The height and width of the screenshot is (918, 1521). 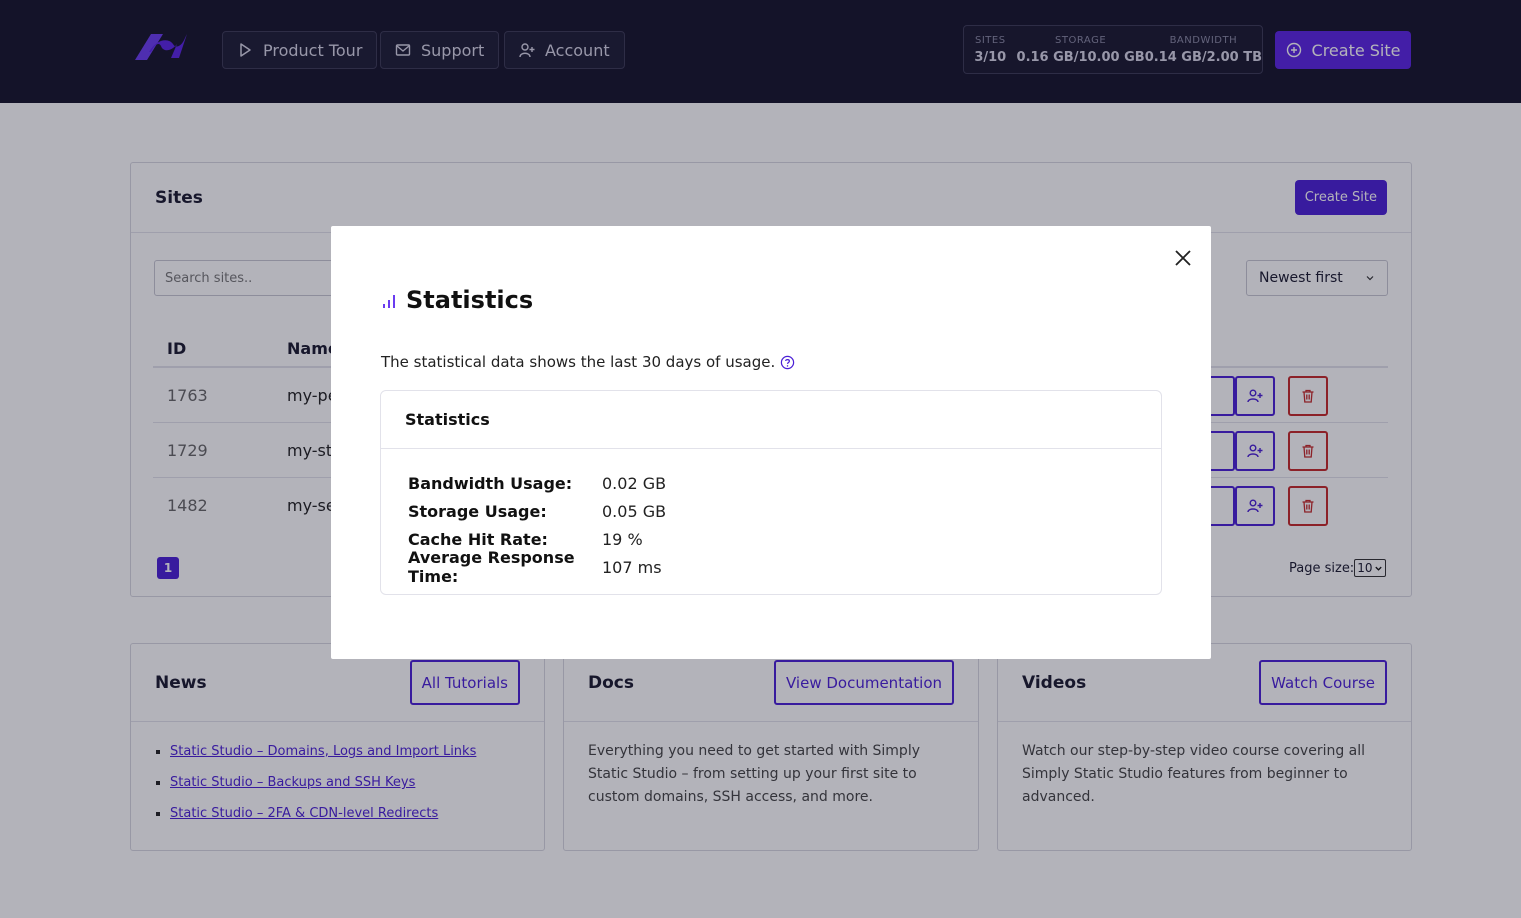 I want to click on close-icon, so click(x=1183, y=258).